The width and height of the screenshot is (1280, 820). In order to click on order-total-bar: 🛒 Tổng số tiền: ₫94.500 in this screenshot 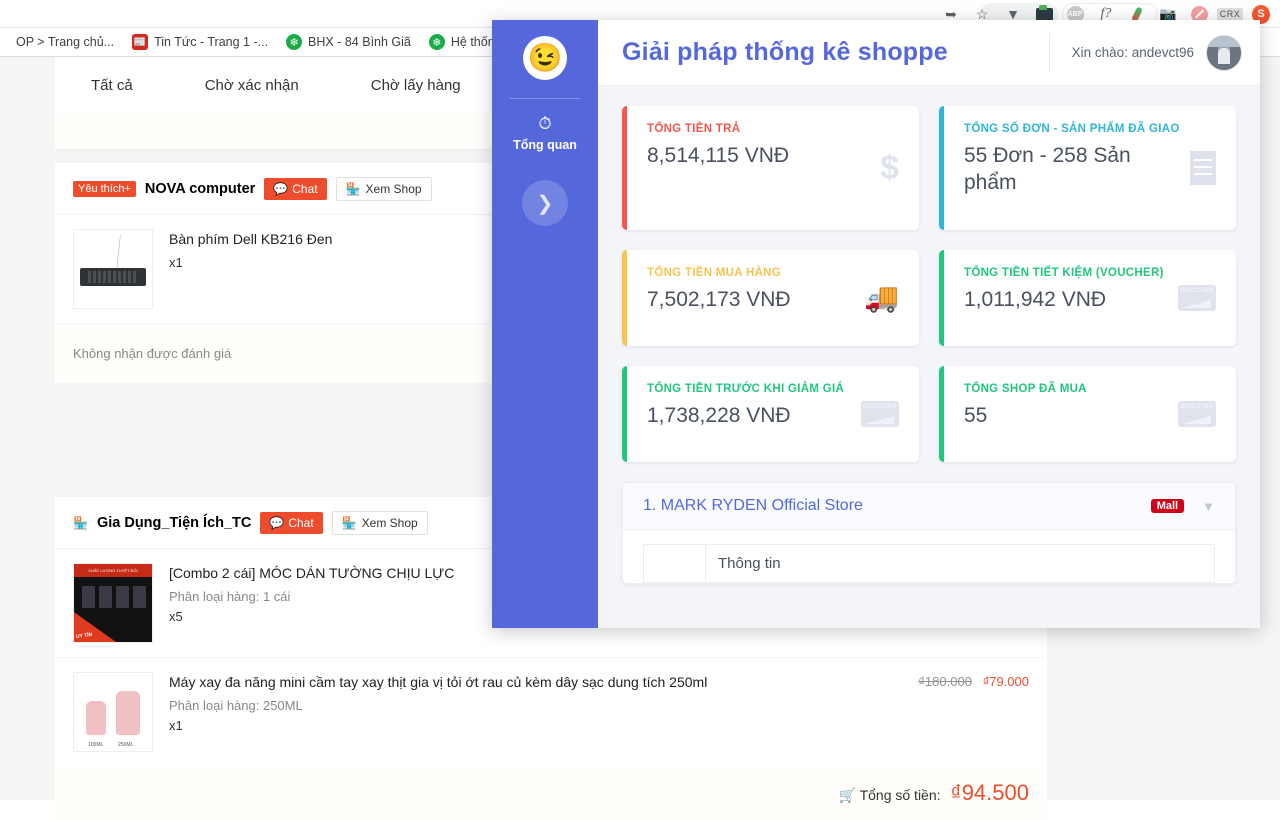, I will do `click(551, 793)`.